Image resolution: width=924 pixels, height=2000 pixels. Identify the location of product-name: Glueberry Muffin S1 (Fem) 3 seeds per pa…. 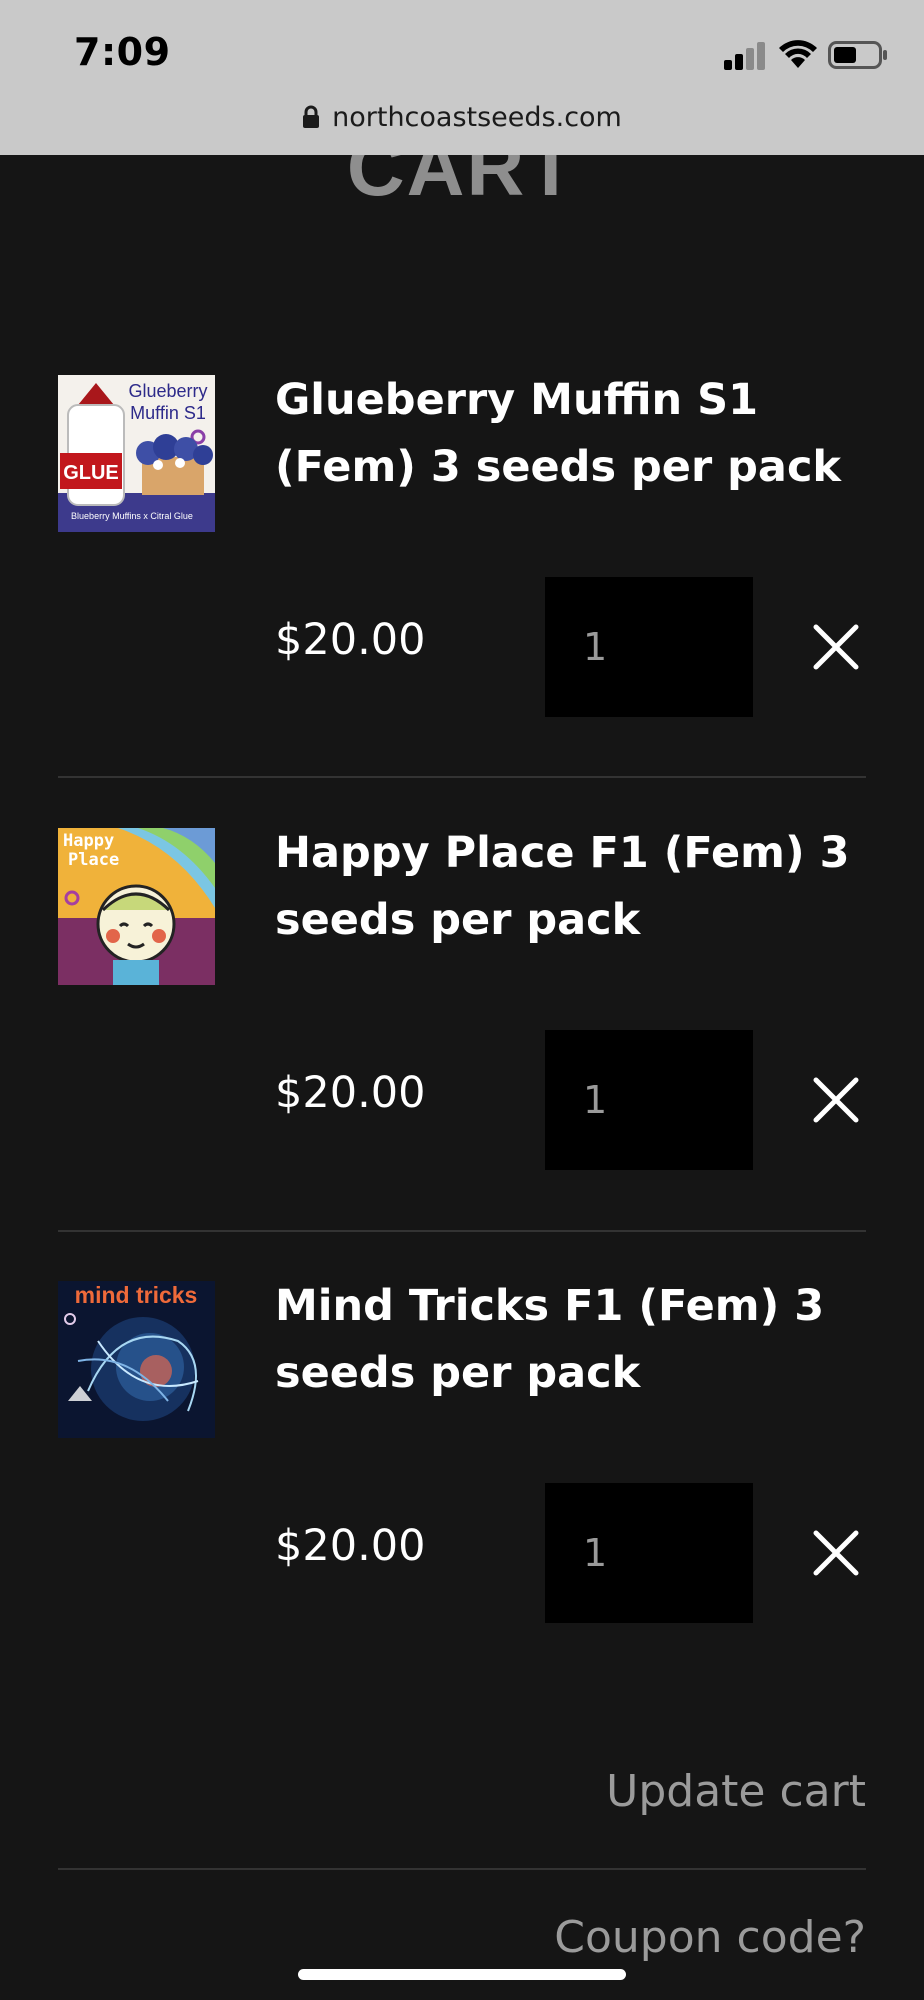
(575, 434).